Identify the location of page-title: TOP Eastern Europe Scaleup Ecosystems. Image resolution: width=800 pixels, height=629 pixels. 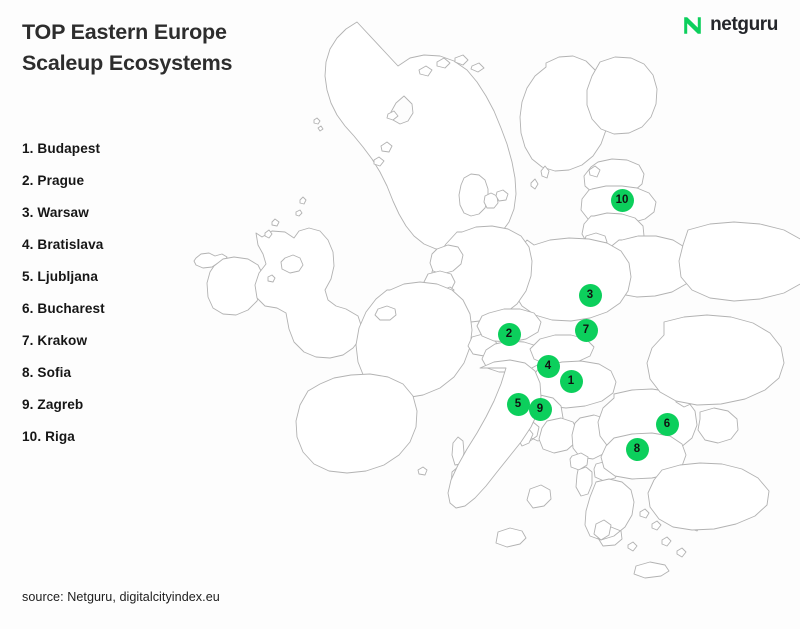
(127, 47).